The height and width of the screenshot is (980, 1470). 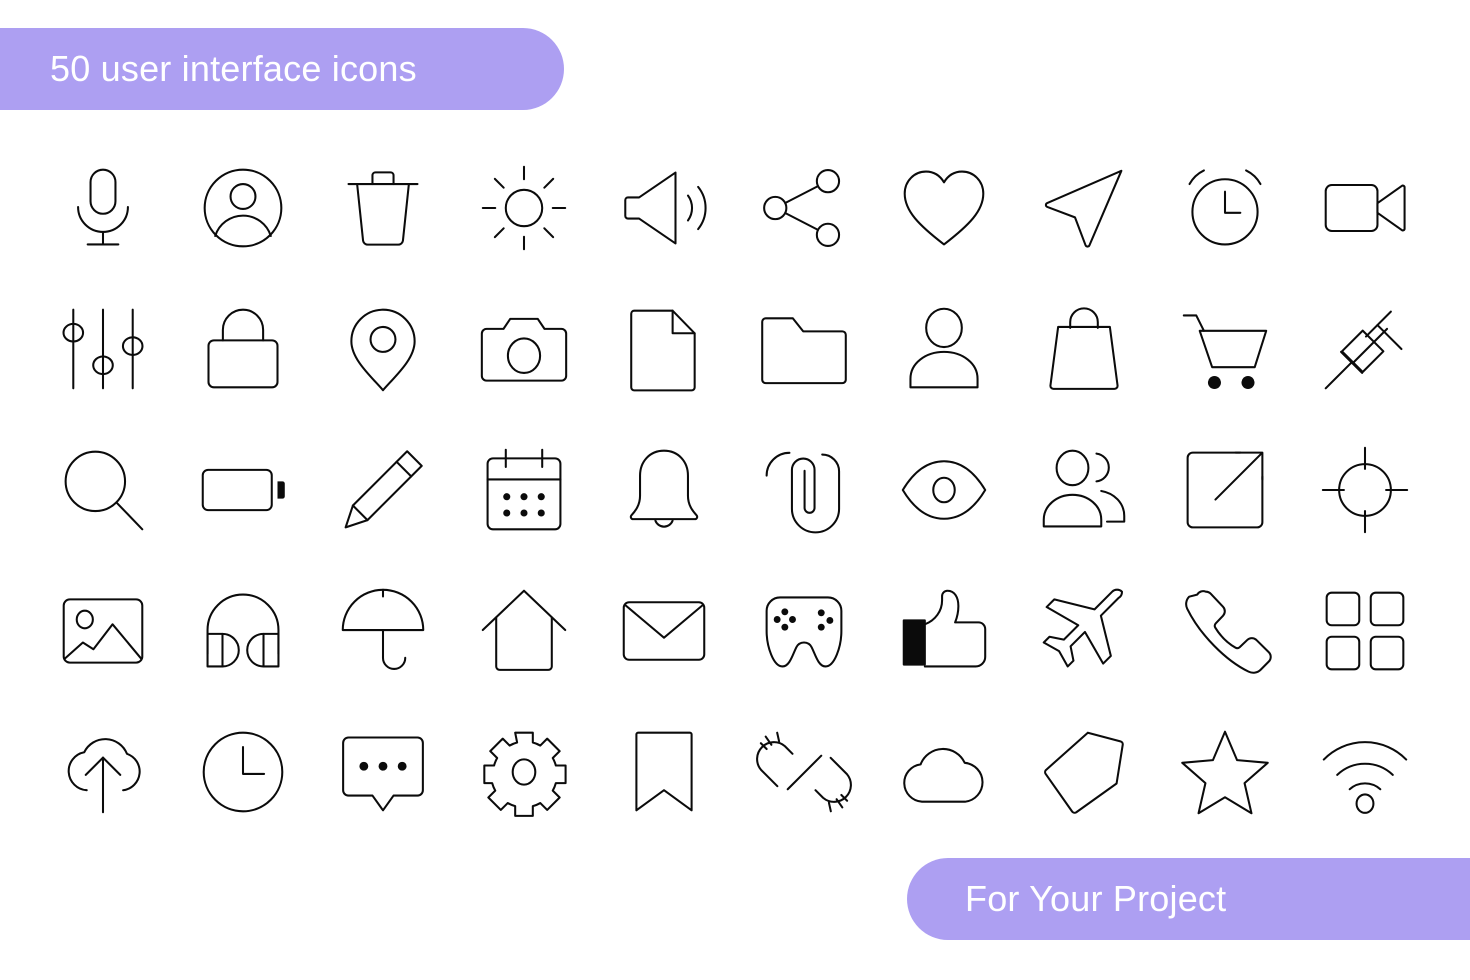 I want to click on cloud-icon, so click(x=944, y=772).